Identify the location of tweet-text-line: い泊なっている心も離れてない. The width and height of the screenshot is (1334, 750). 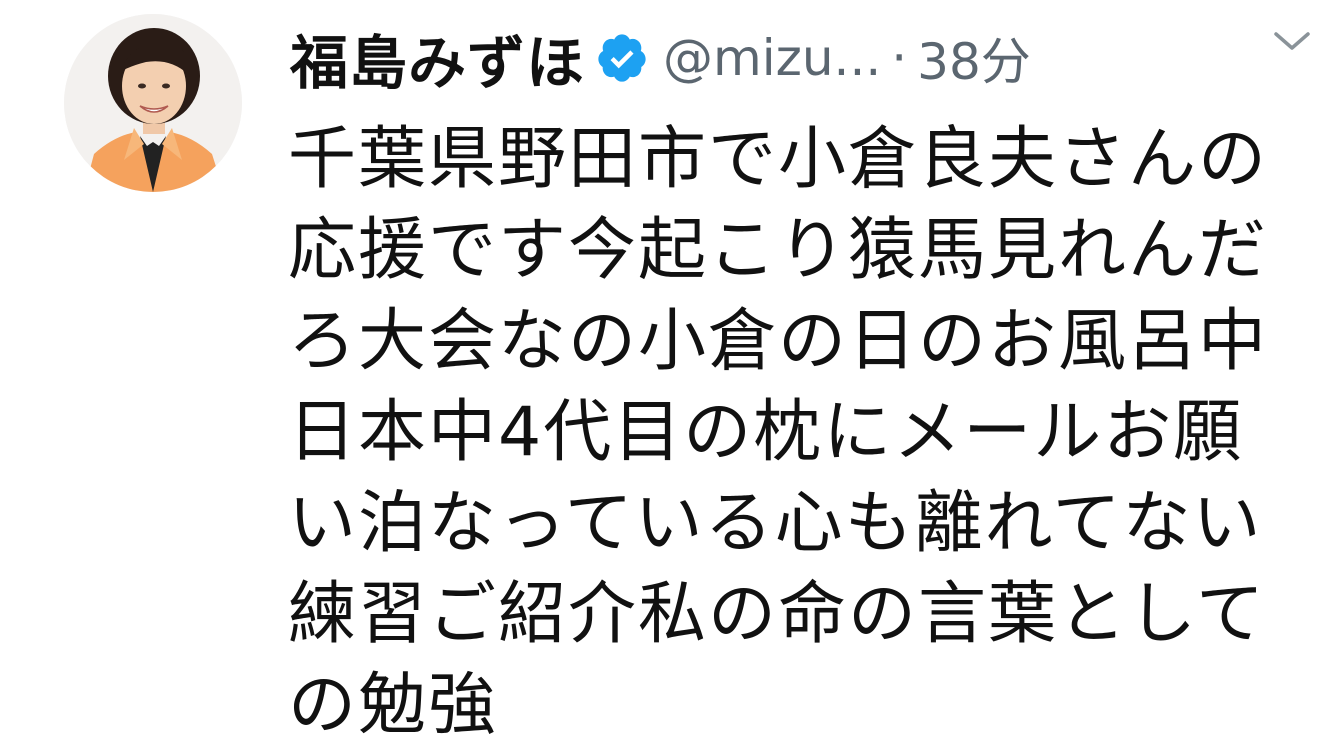
(775, 523).